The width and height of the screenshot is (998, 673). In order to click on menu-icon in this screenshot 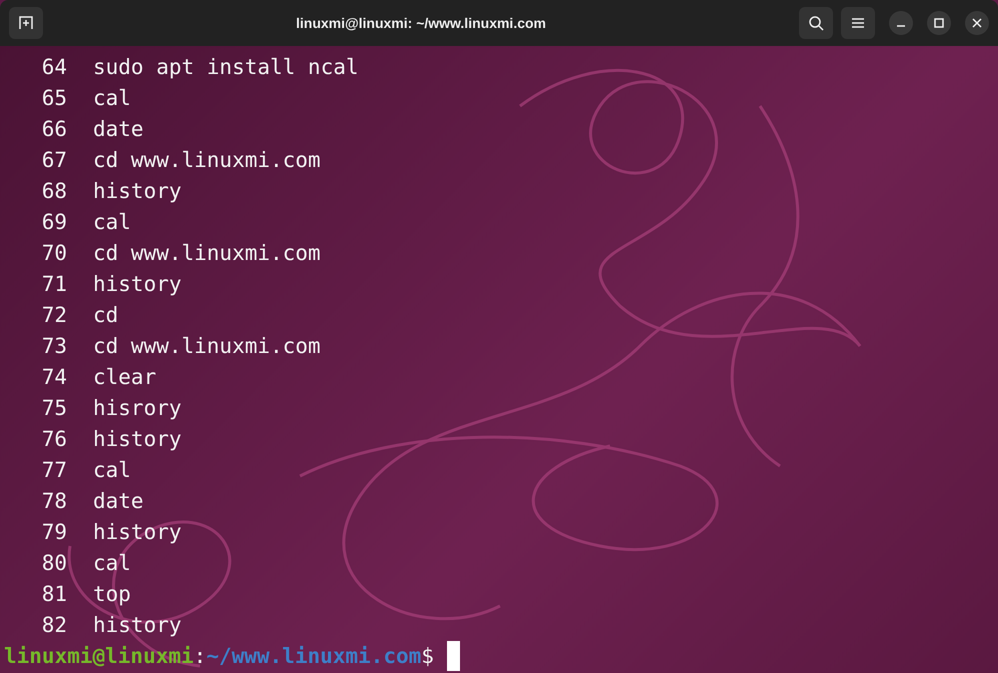, I will do `click(858, 23)`.